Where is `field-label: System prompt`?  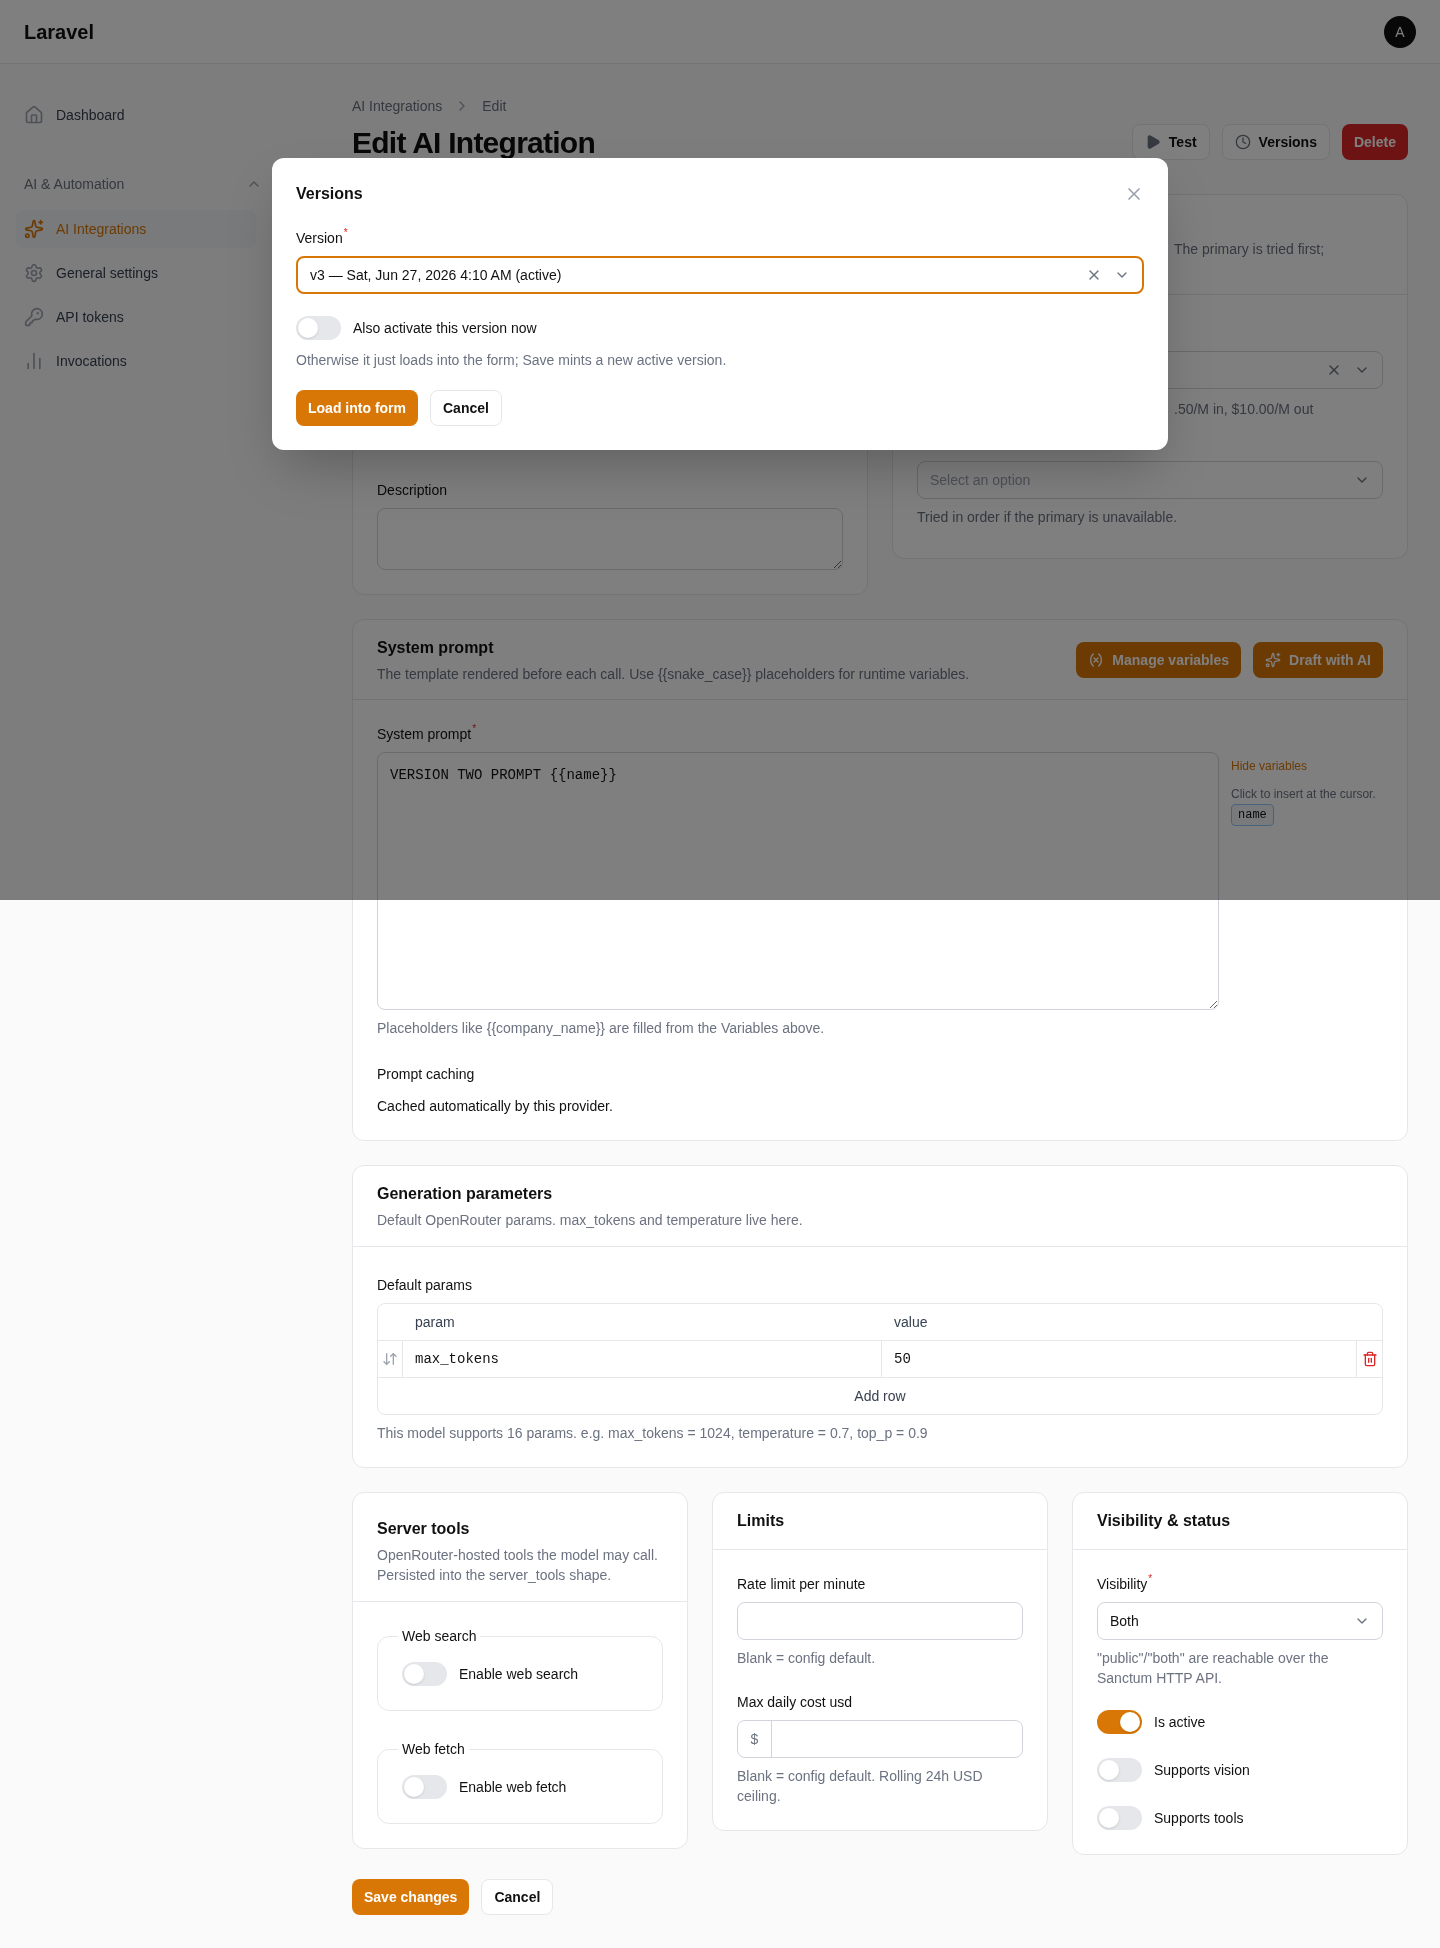
field-label: System prompt is located at coordinates (424, 734).